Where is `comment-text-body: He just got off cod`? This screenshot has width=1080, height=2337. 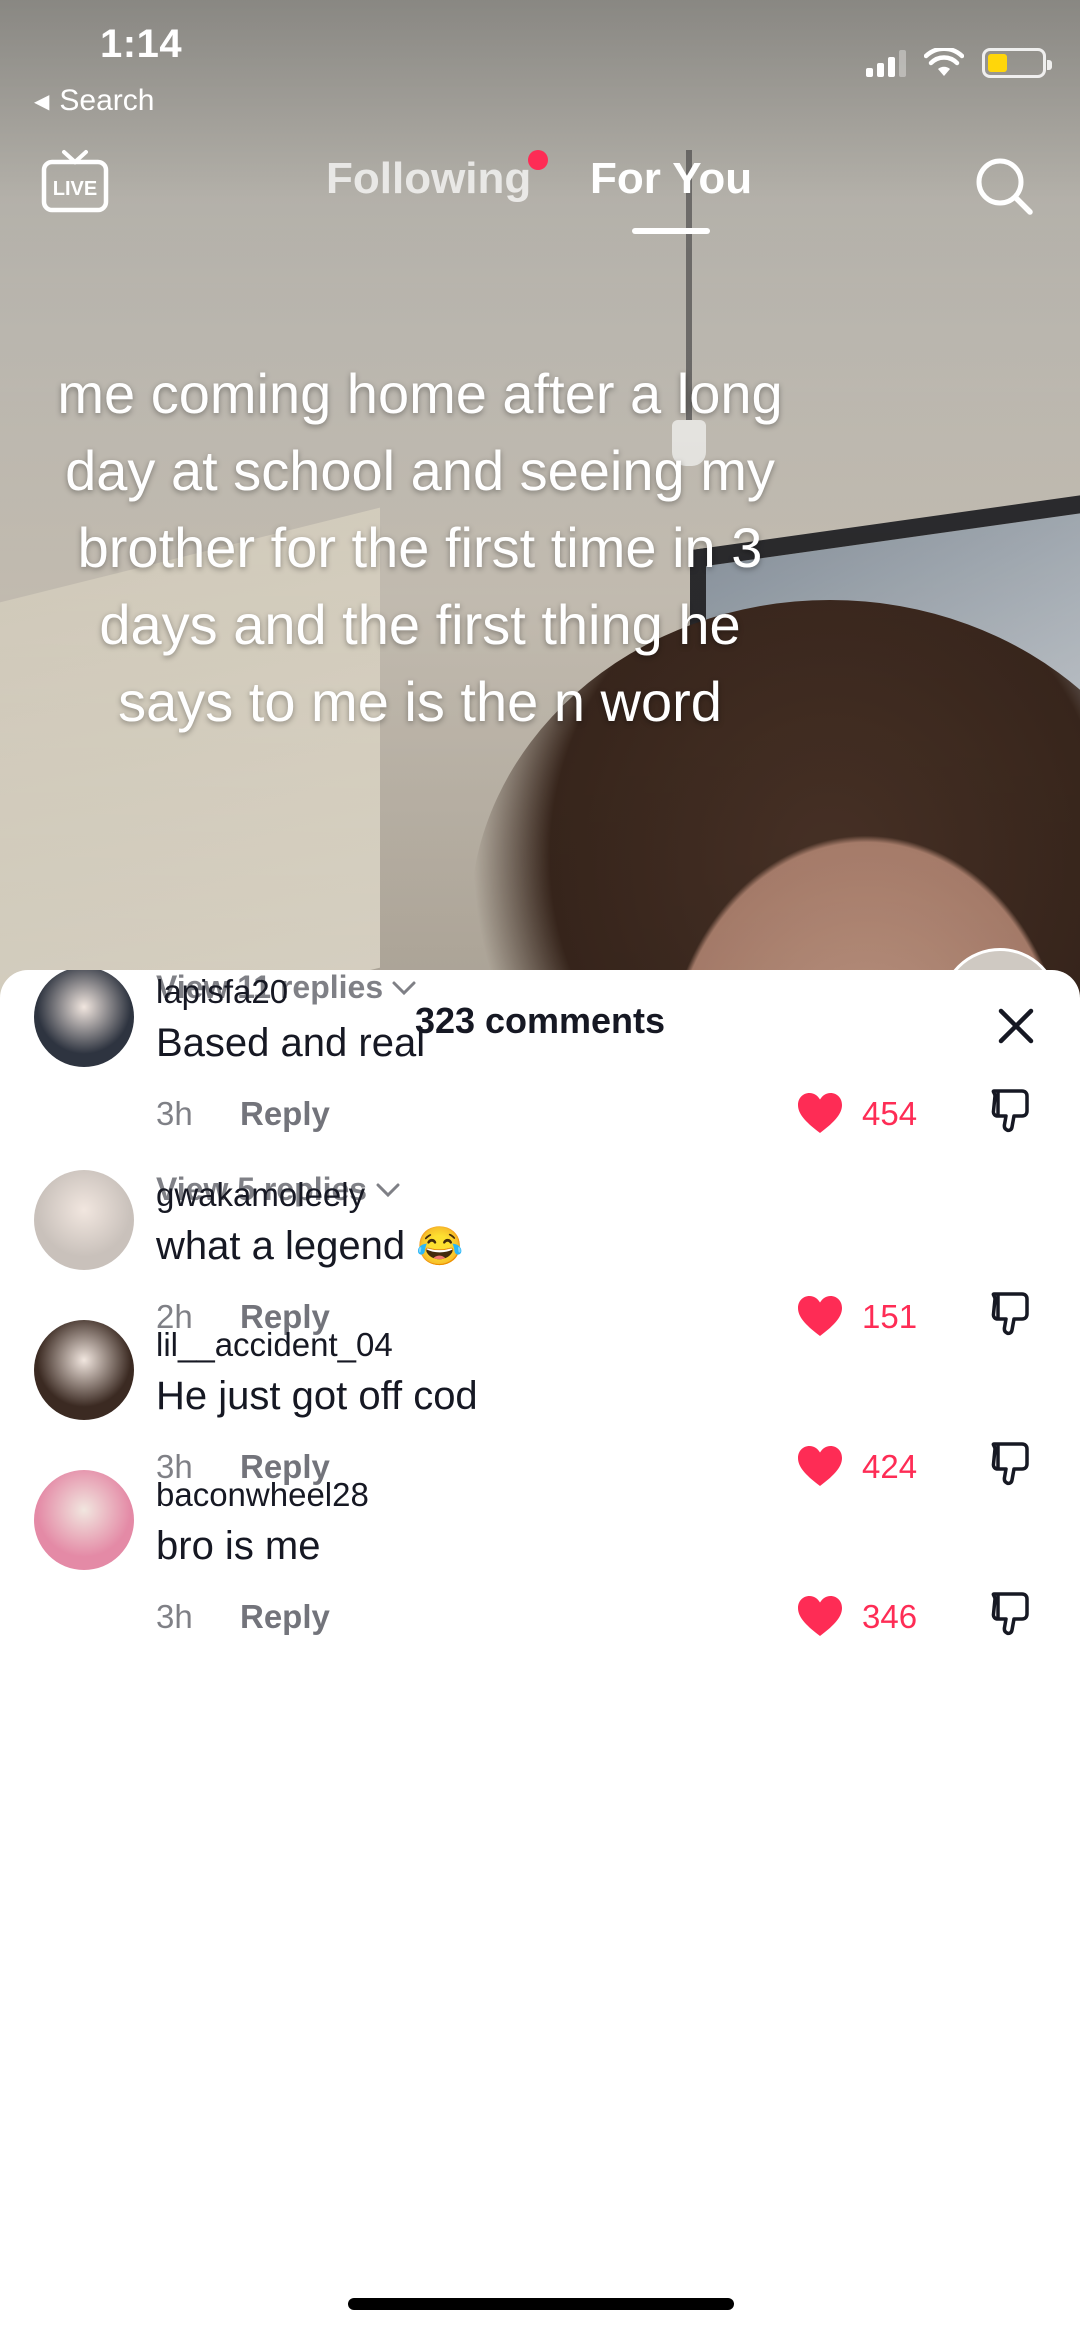
comment-text-body: He just got off cod is located at coordinates (317, 1396).